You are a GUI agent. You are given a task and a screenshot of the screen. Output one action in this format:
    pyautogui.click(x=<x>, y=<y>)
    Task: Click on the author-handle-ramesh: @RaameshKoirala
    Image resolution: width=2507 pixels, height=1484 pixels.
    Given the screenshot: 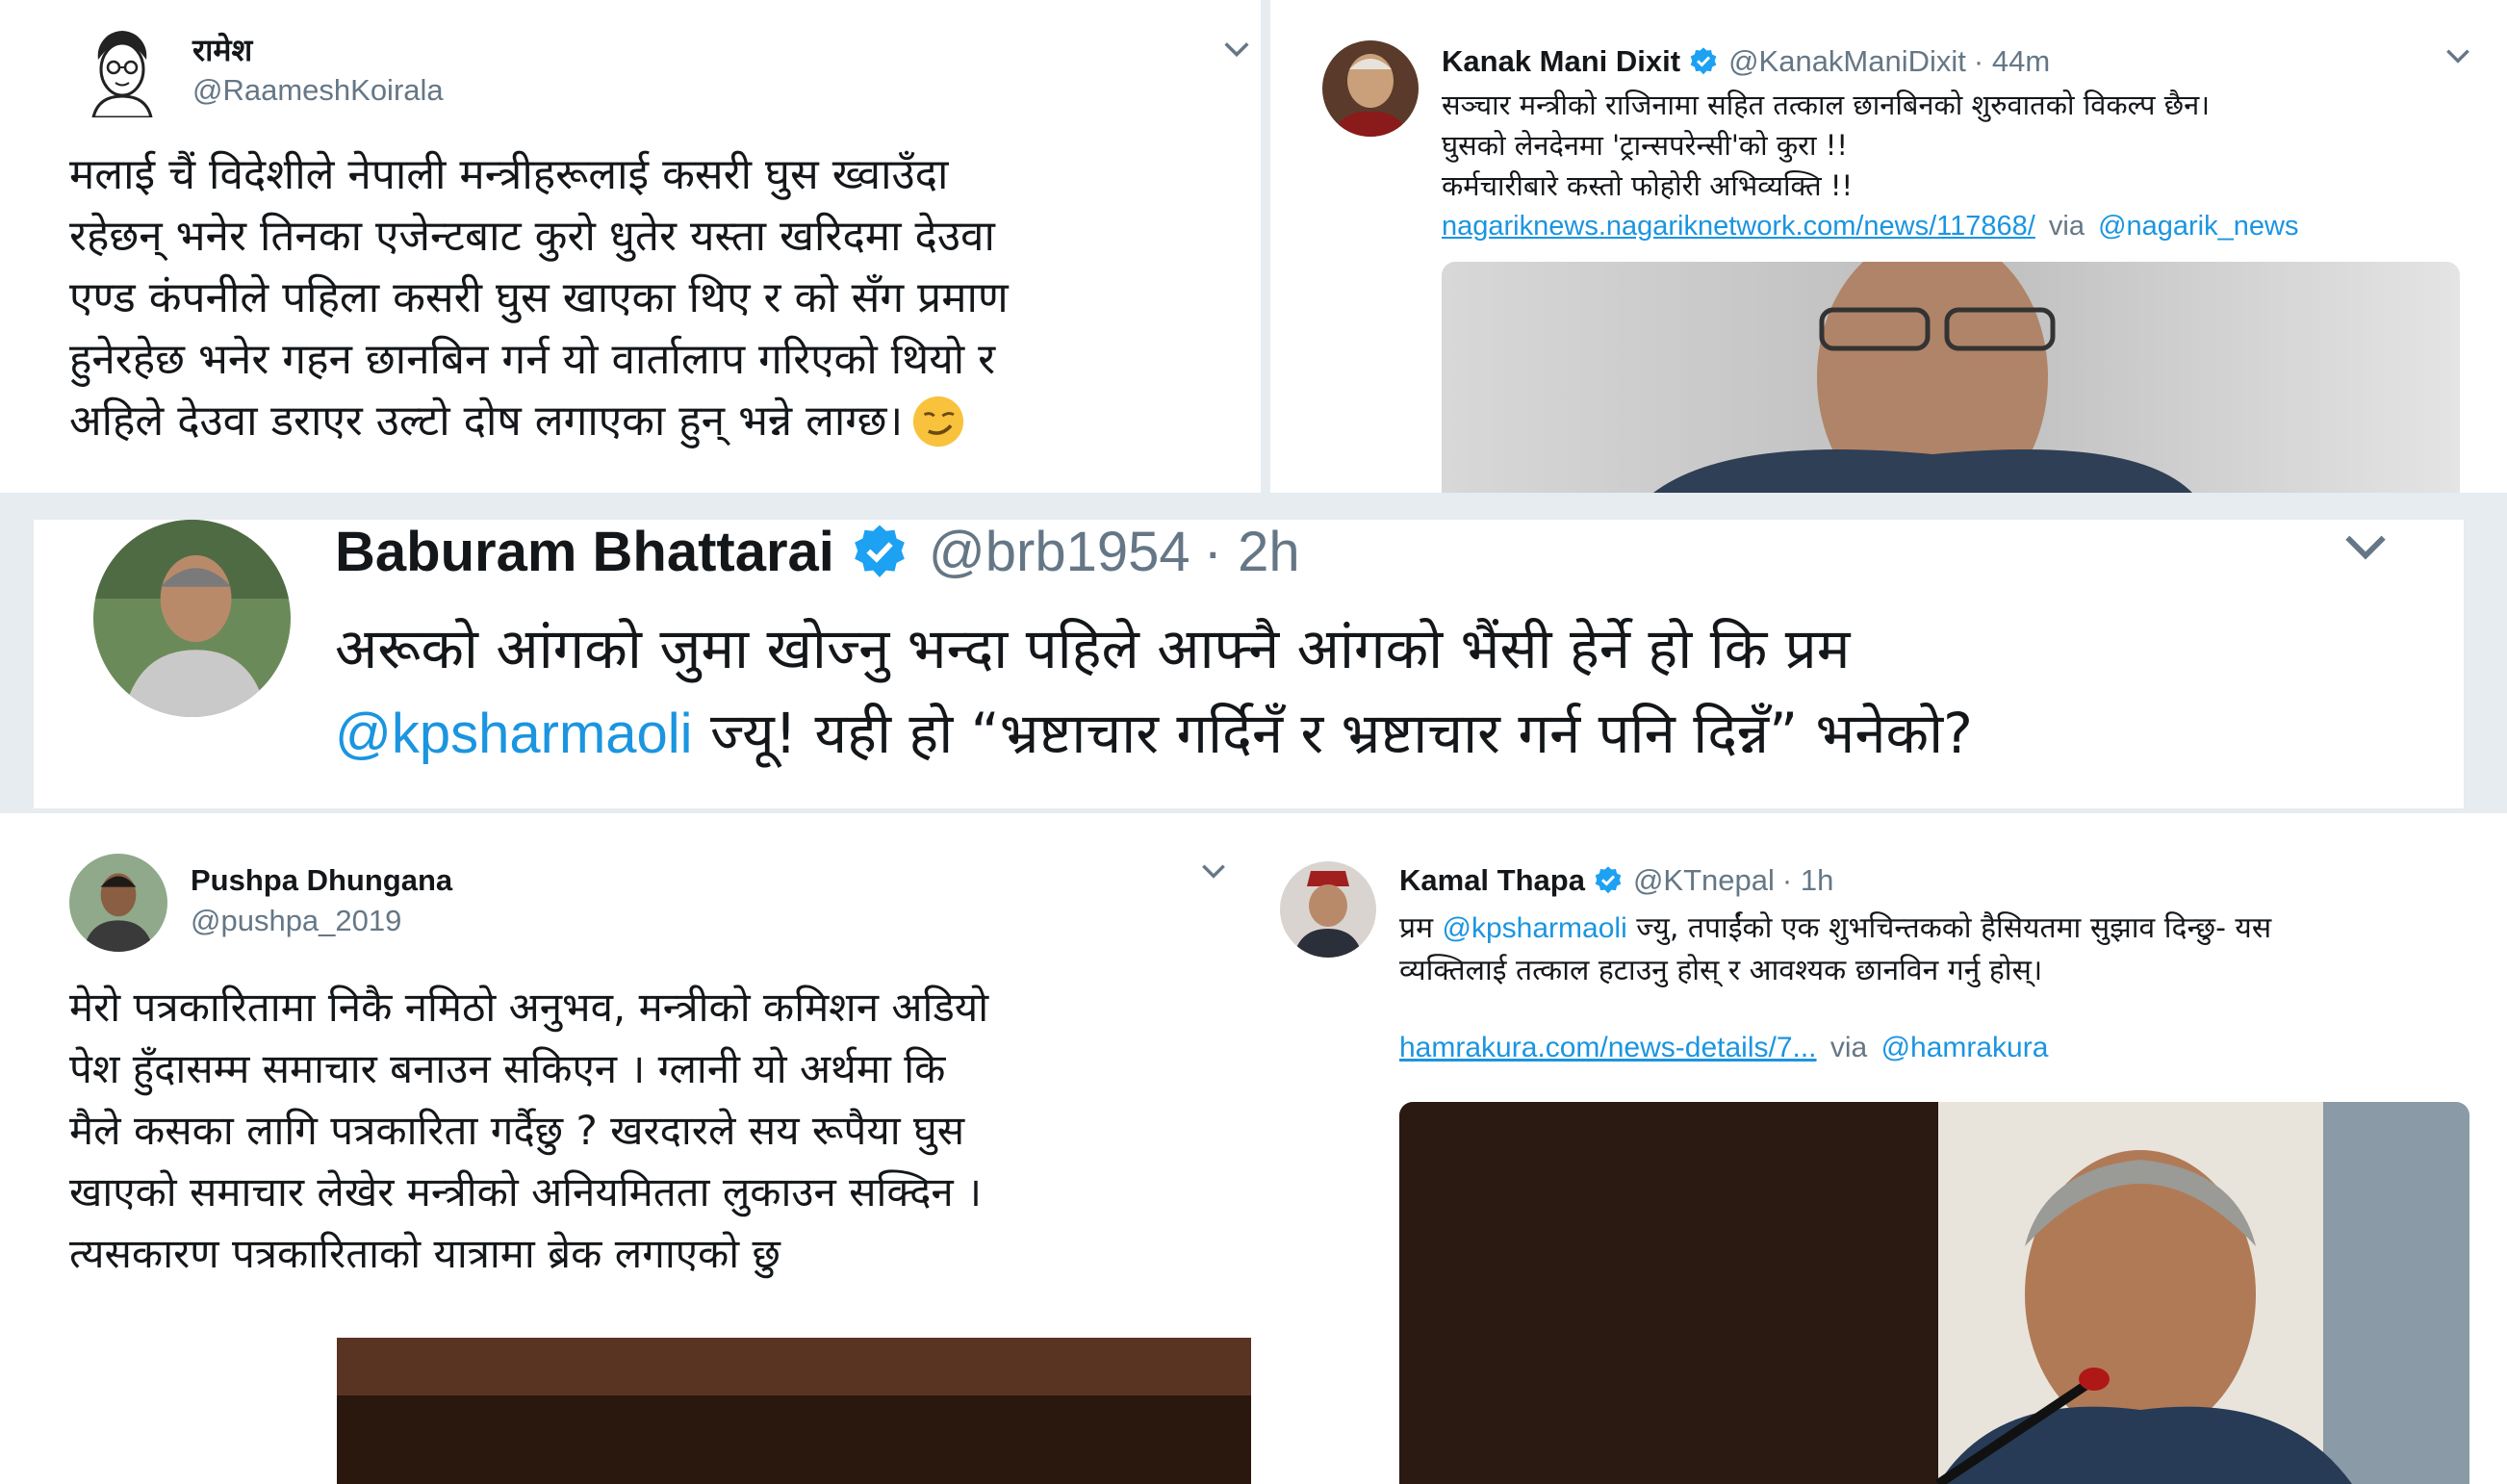 What is the action you would take?
    pyautogui.click(x=318, y=91)
    